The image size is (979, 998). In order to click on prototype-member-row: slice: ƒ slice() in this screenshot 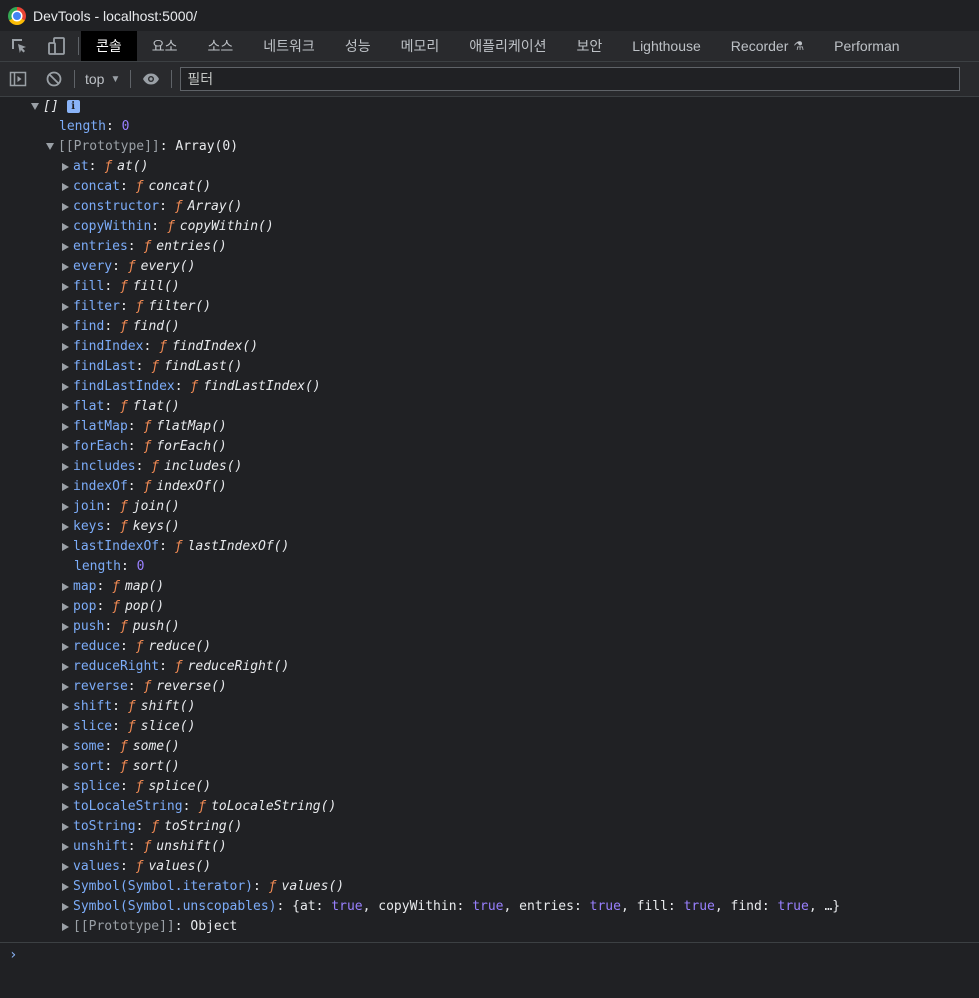, I will do `click(489, 727)`.